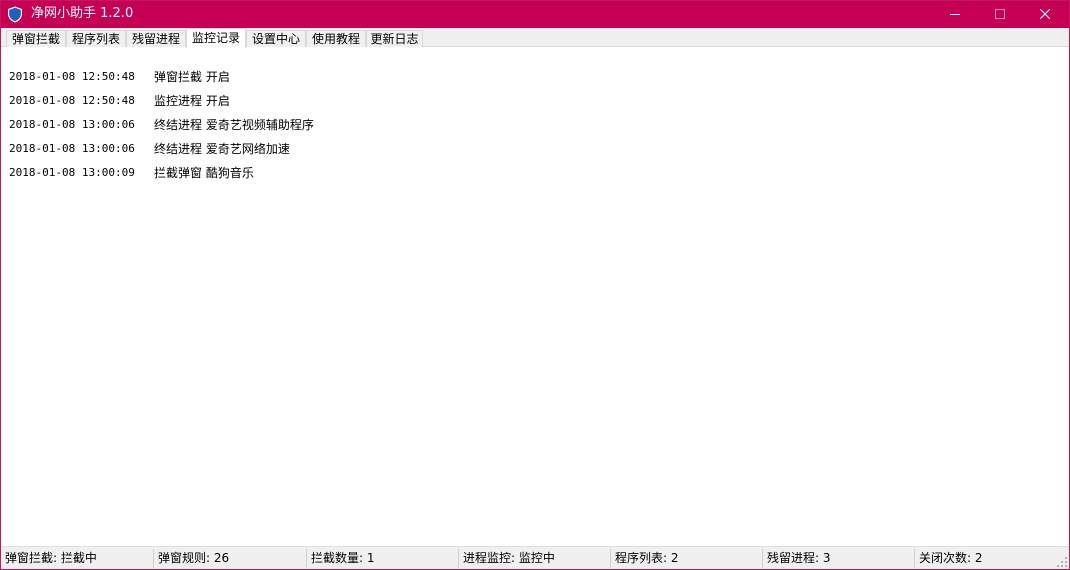 This screenshot has width=1070, height=570. I want to click on minimize-icon, so click(955, 14).